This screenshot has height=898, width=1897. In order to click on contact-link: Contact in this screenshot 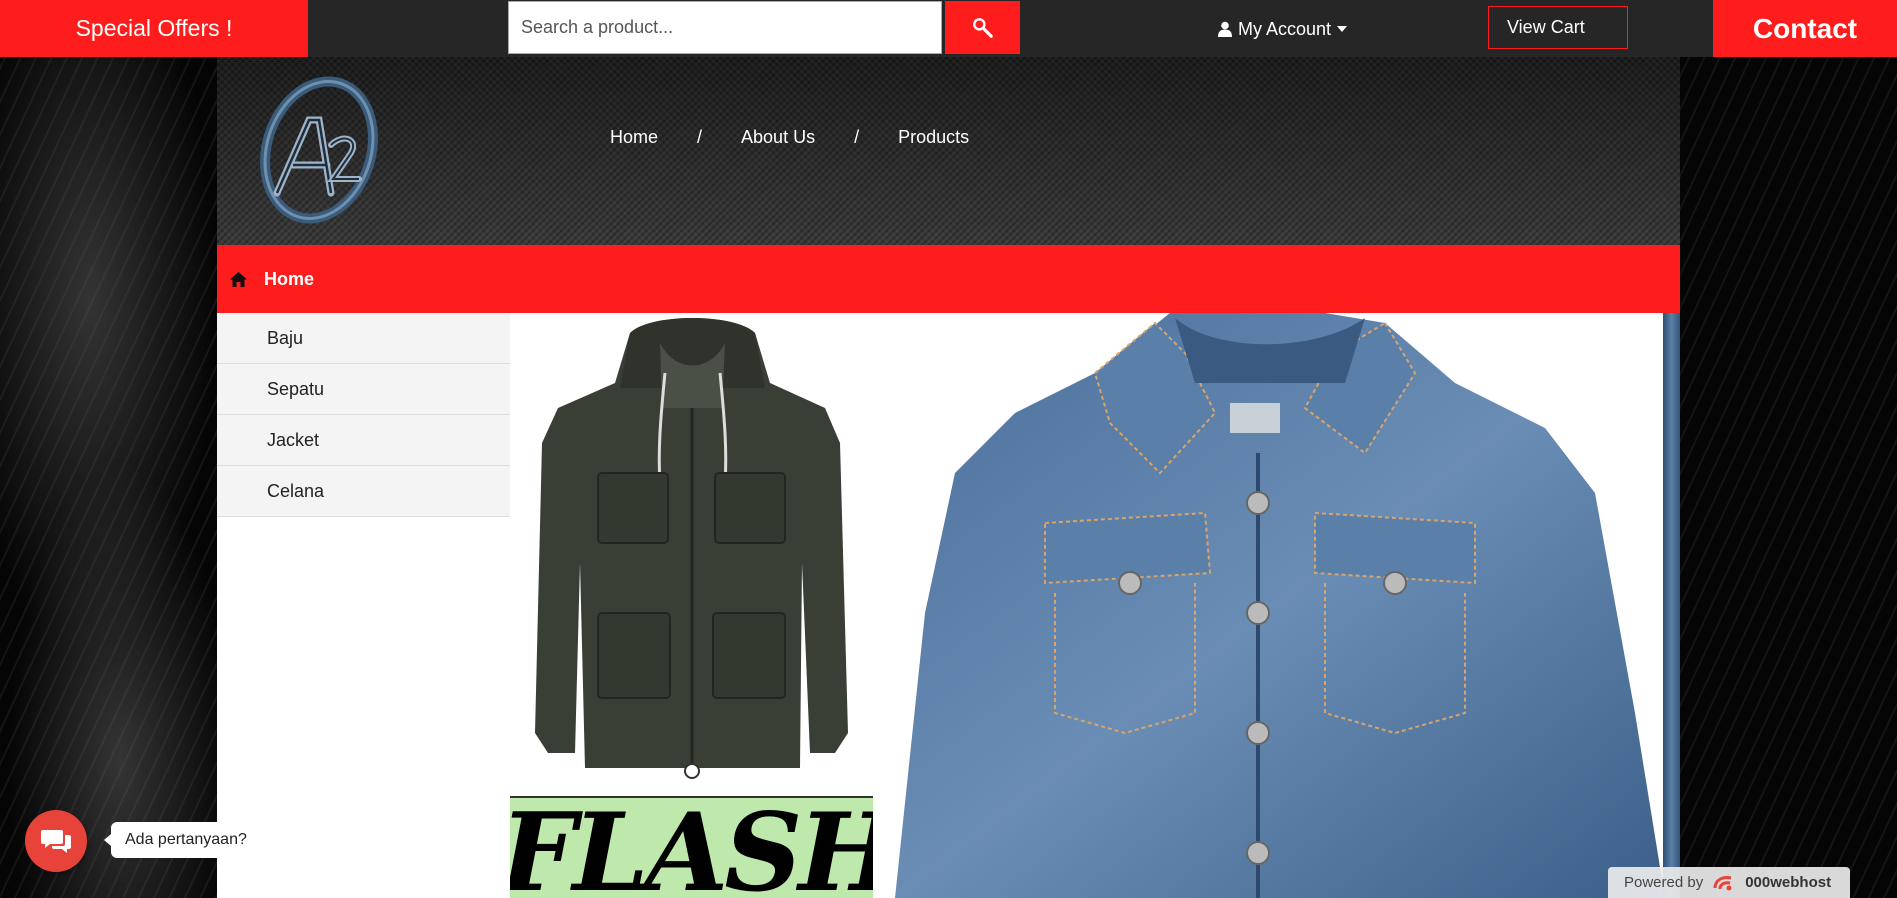, I will do `click(1805, 28)`.